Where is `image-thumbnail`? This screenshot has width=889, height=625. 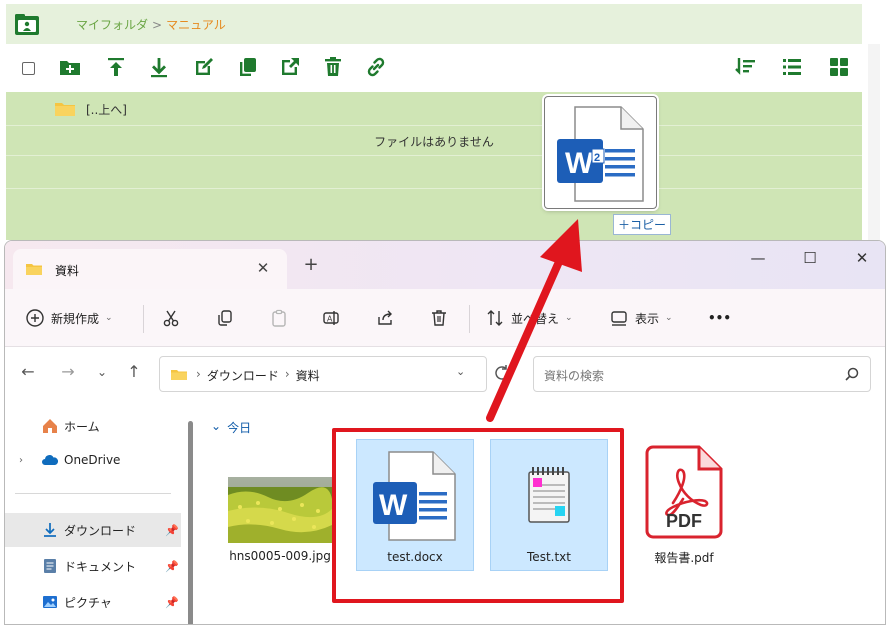 image-thumbnail is located at coordinates (280, 510).